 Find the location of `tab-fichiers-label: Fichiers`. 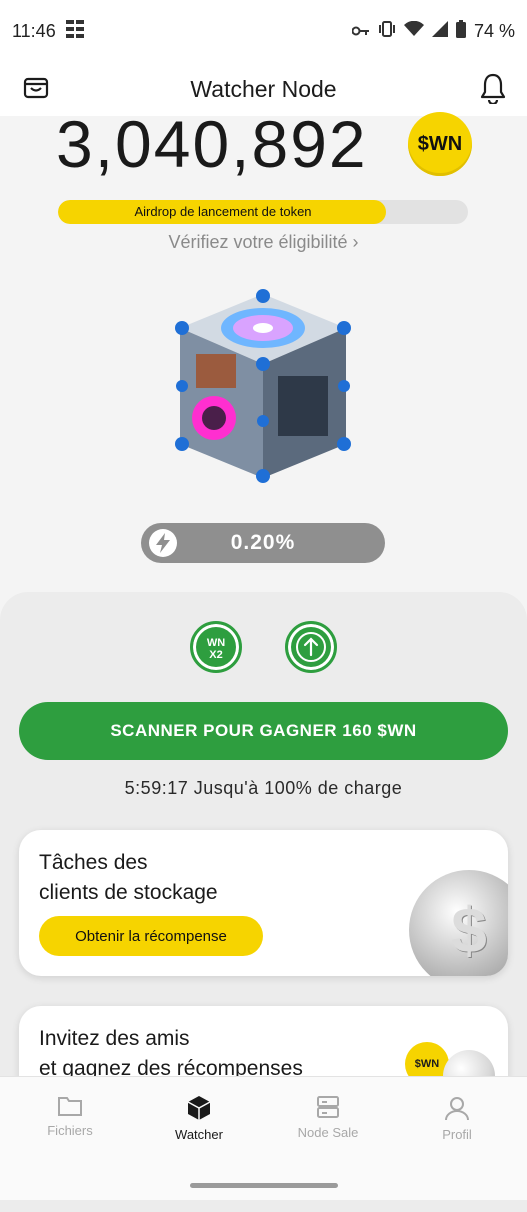

tab-fichiers-label: Fichiers is located at coordinates (70, 1130).